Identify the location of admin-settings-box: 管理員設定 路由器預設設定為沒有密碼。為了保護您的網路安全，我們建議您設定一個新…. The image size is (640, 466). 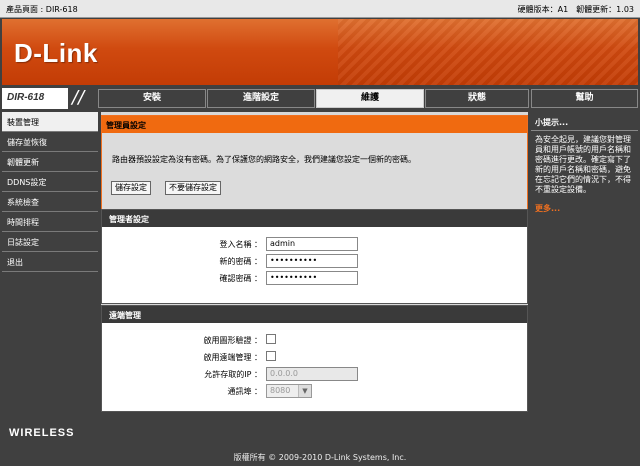
(314, 163).